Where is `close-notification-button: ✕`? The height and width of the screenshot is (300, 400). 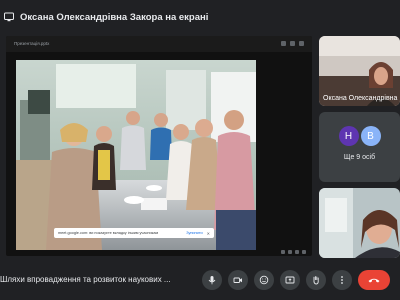
close-notification-button: ✕ is located at coordinates (208, 233).